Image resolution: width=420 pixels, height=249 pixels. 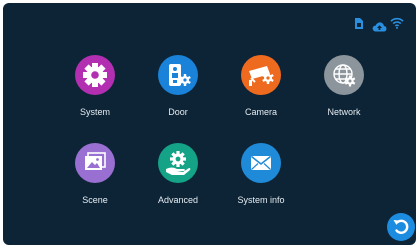 I want to click on wifi-icon, so click(x=397, y=25).